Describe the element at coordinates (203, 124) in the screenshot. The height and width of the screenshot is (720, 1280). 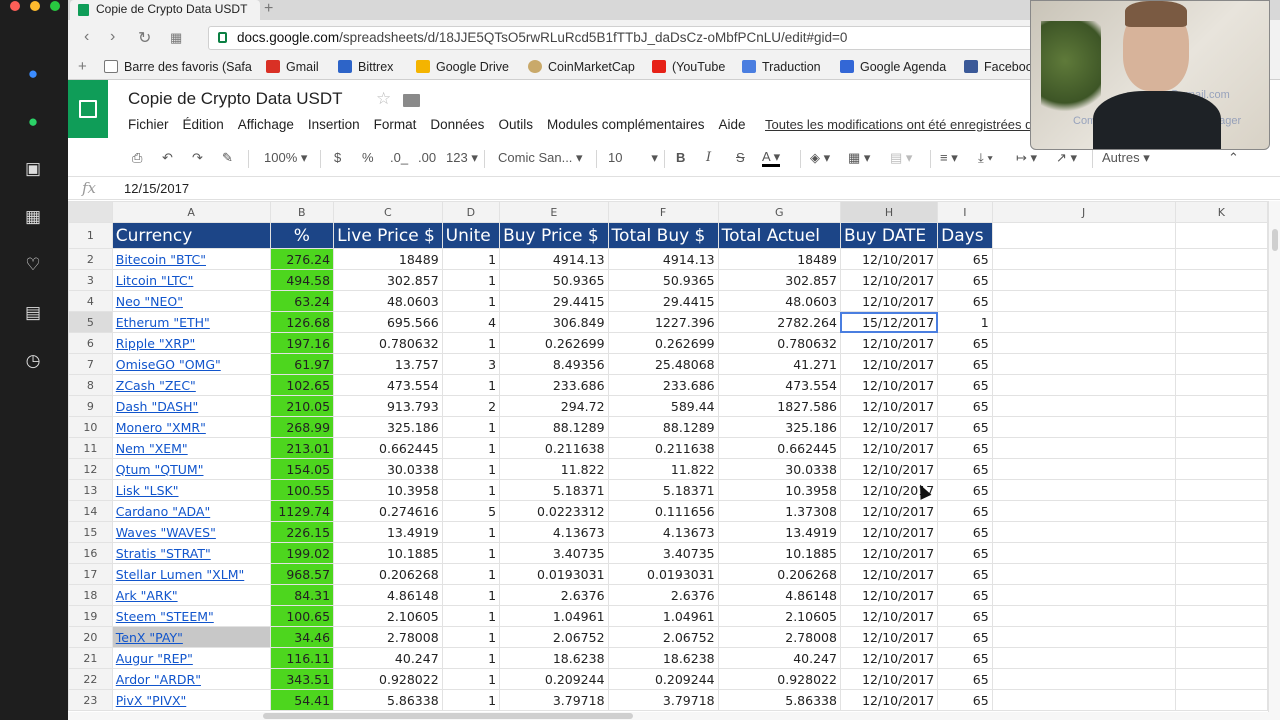
I see `menu-edition: Édition` at that location.